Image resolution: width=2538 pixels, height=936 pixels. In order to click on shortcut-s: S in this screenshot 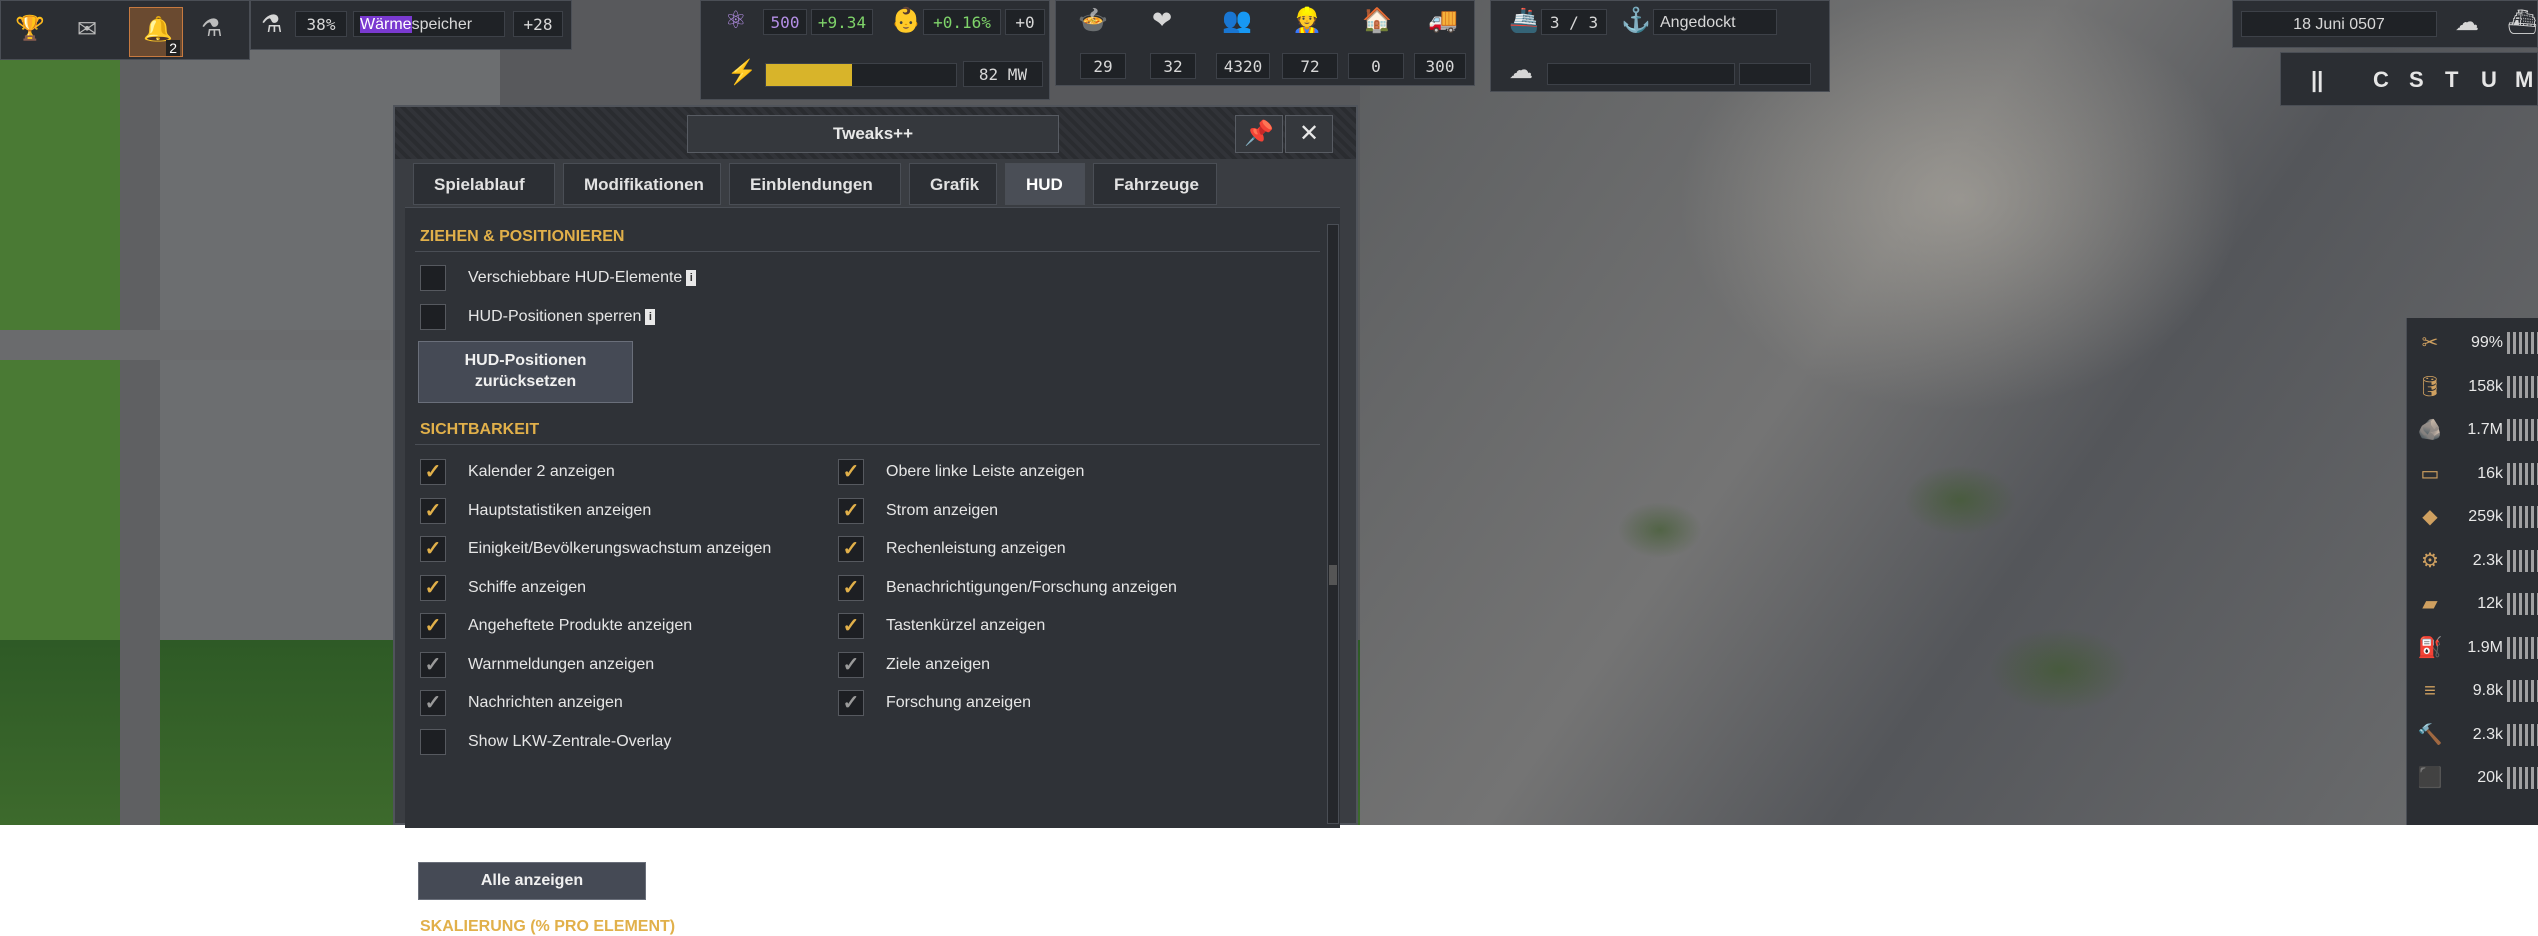, I will do `click(2416, 80)`.